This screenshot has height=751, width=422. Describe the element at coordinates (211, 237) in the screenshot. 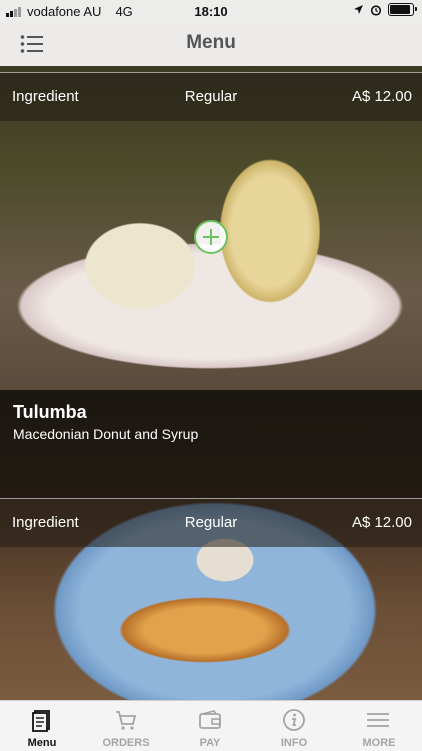

I see `add-button` at that location.